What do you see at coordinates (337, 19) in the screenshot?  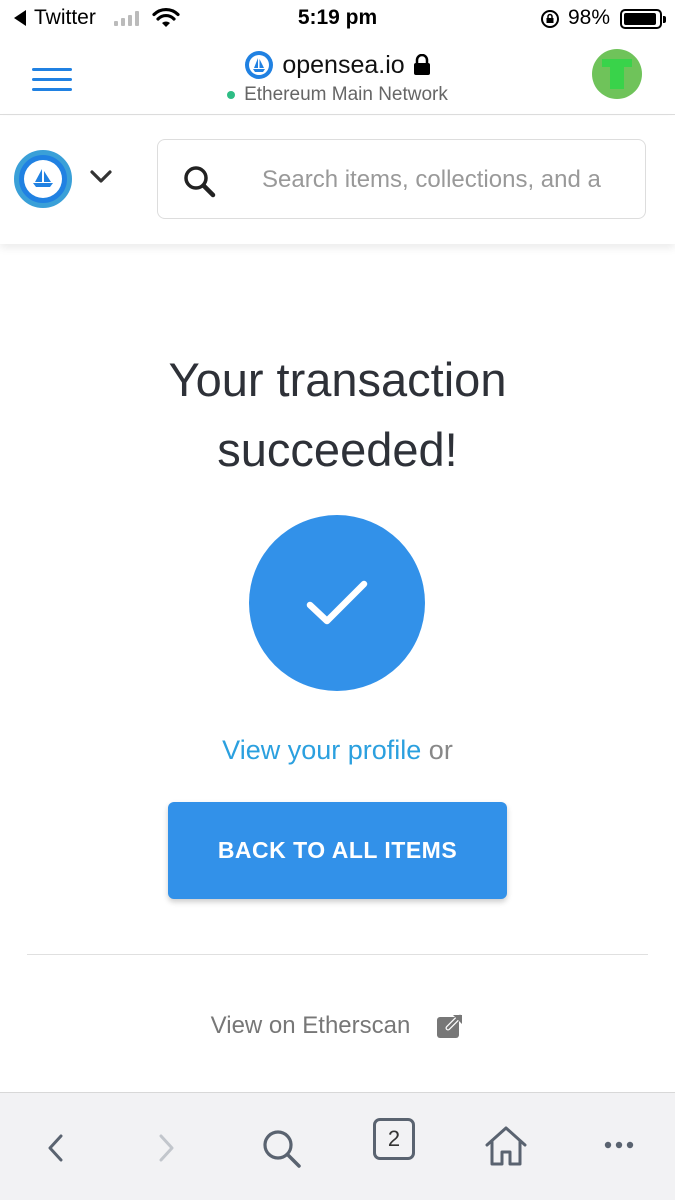 I see `status-bar: Twitter 5:19 pm 98%` at bounding box center [337, 19].